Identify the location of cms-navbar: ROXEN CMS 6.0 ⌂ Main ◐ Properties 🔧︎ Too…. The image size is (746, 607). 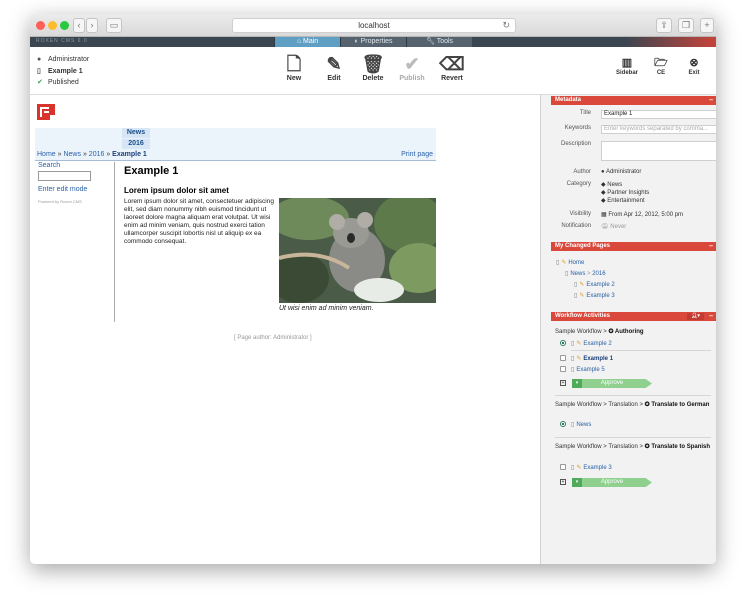
(373, 42).